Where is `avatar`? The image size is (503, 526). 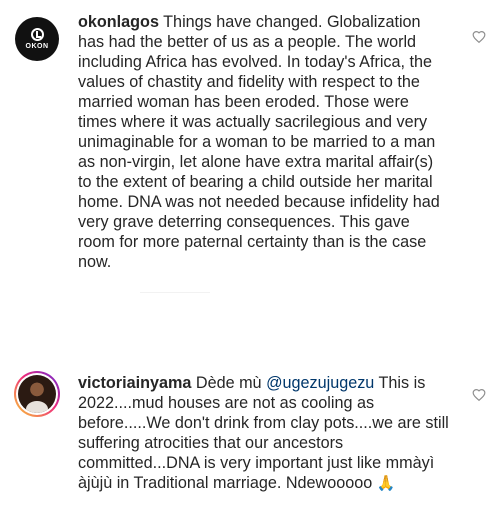 avatar is located at coordinates (37, 394).